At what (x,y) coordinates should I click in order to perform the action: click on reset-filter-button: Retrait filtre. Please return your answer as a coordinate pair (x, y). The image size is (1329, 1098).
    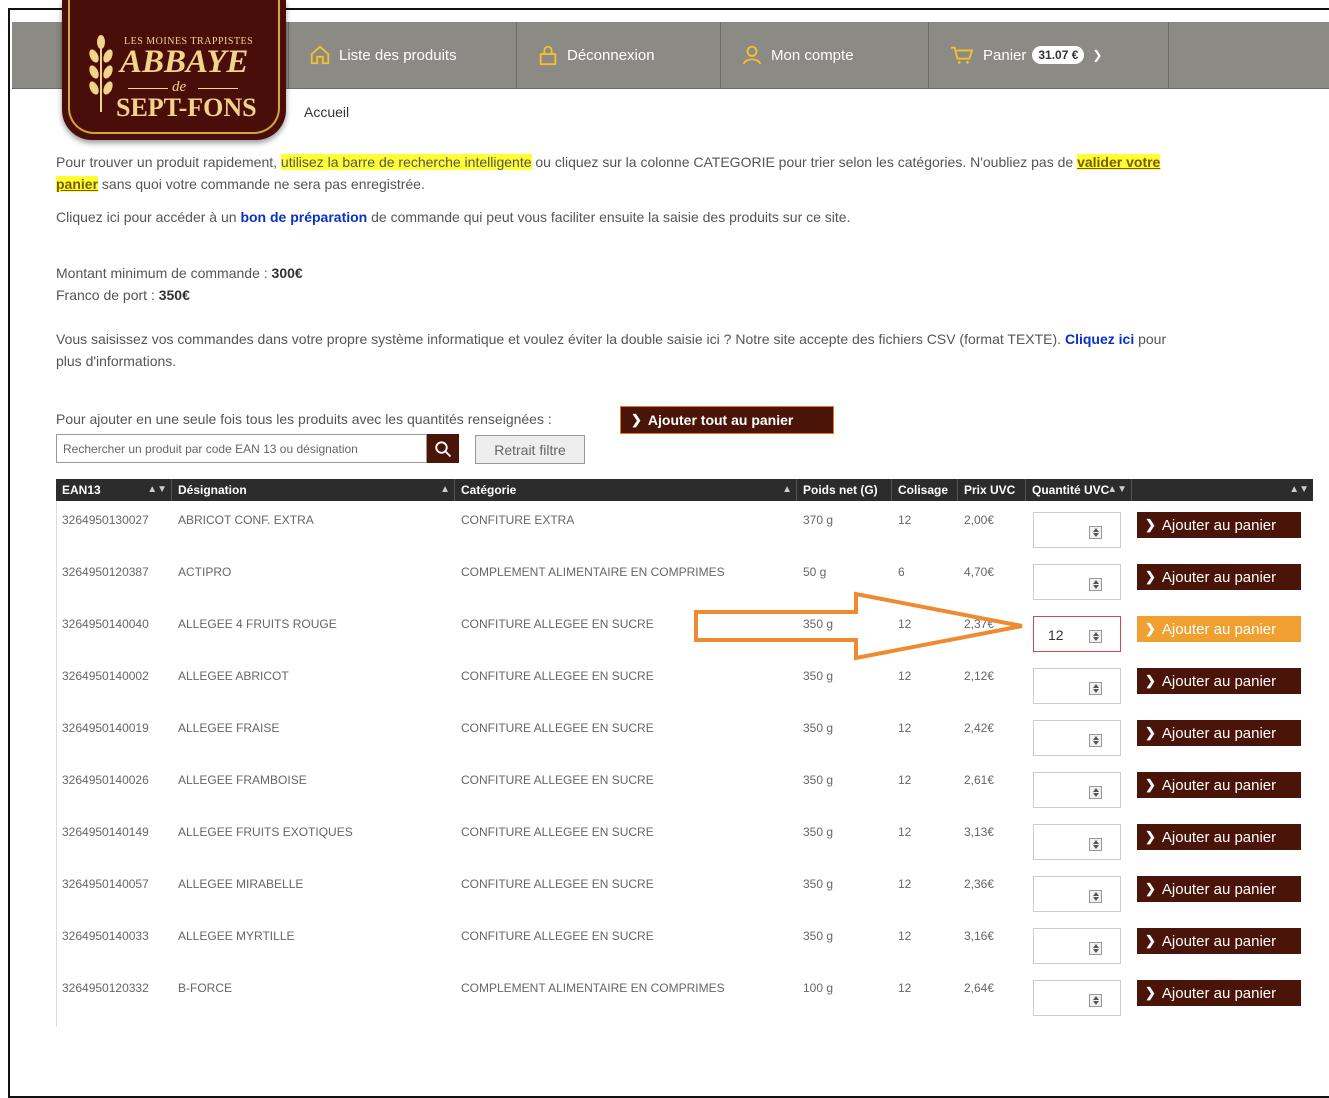
    Looking at the image, I should click on (530, 449).